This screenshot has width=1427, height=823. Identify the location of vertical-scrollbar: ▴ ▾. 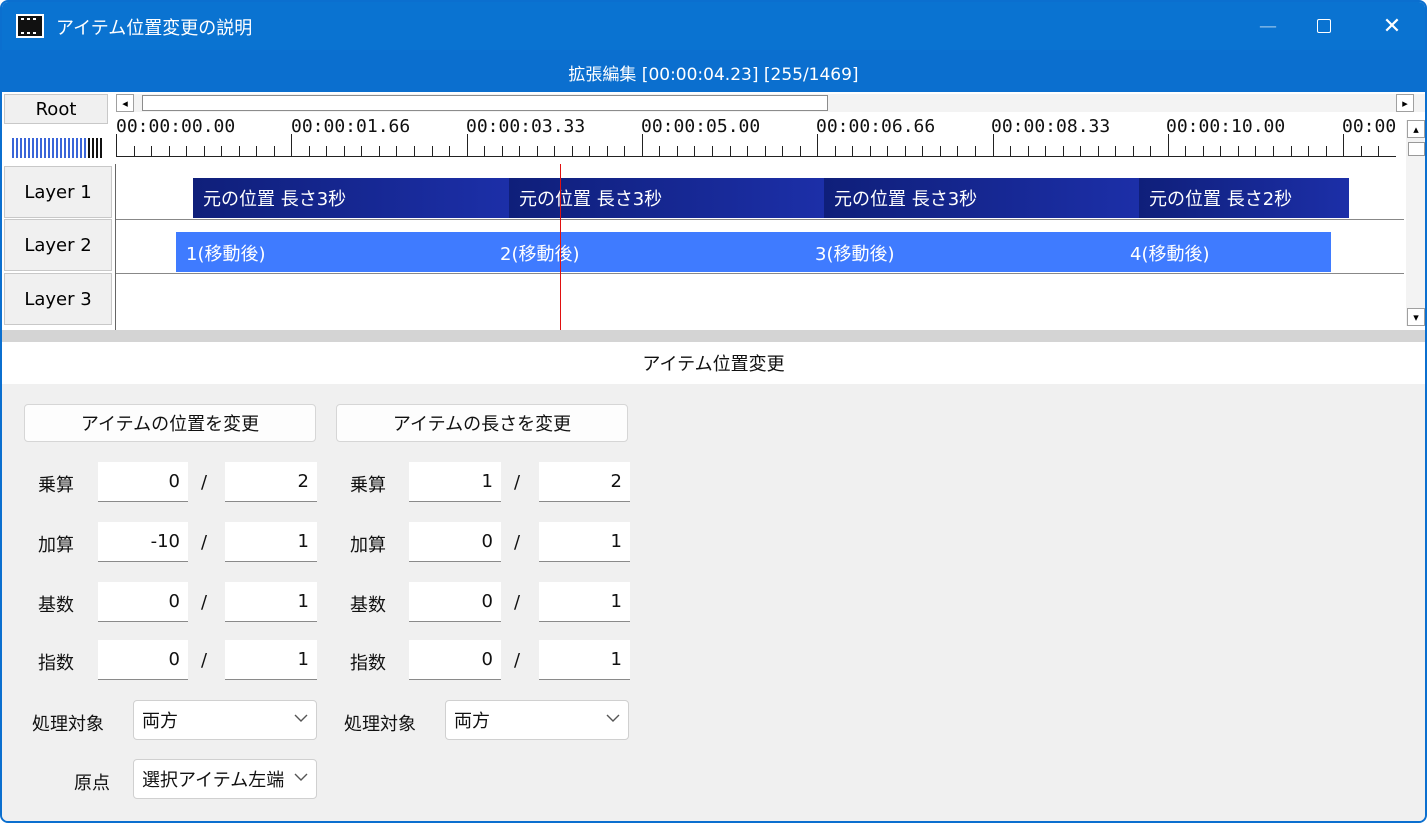
(1415, 223).